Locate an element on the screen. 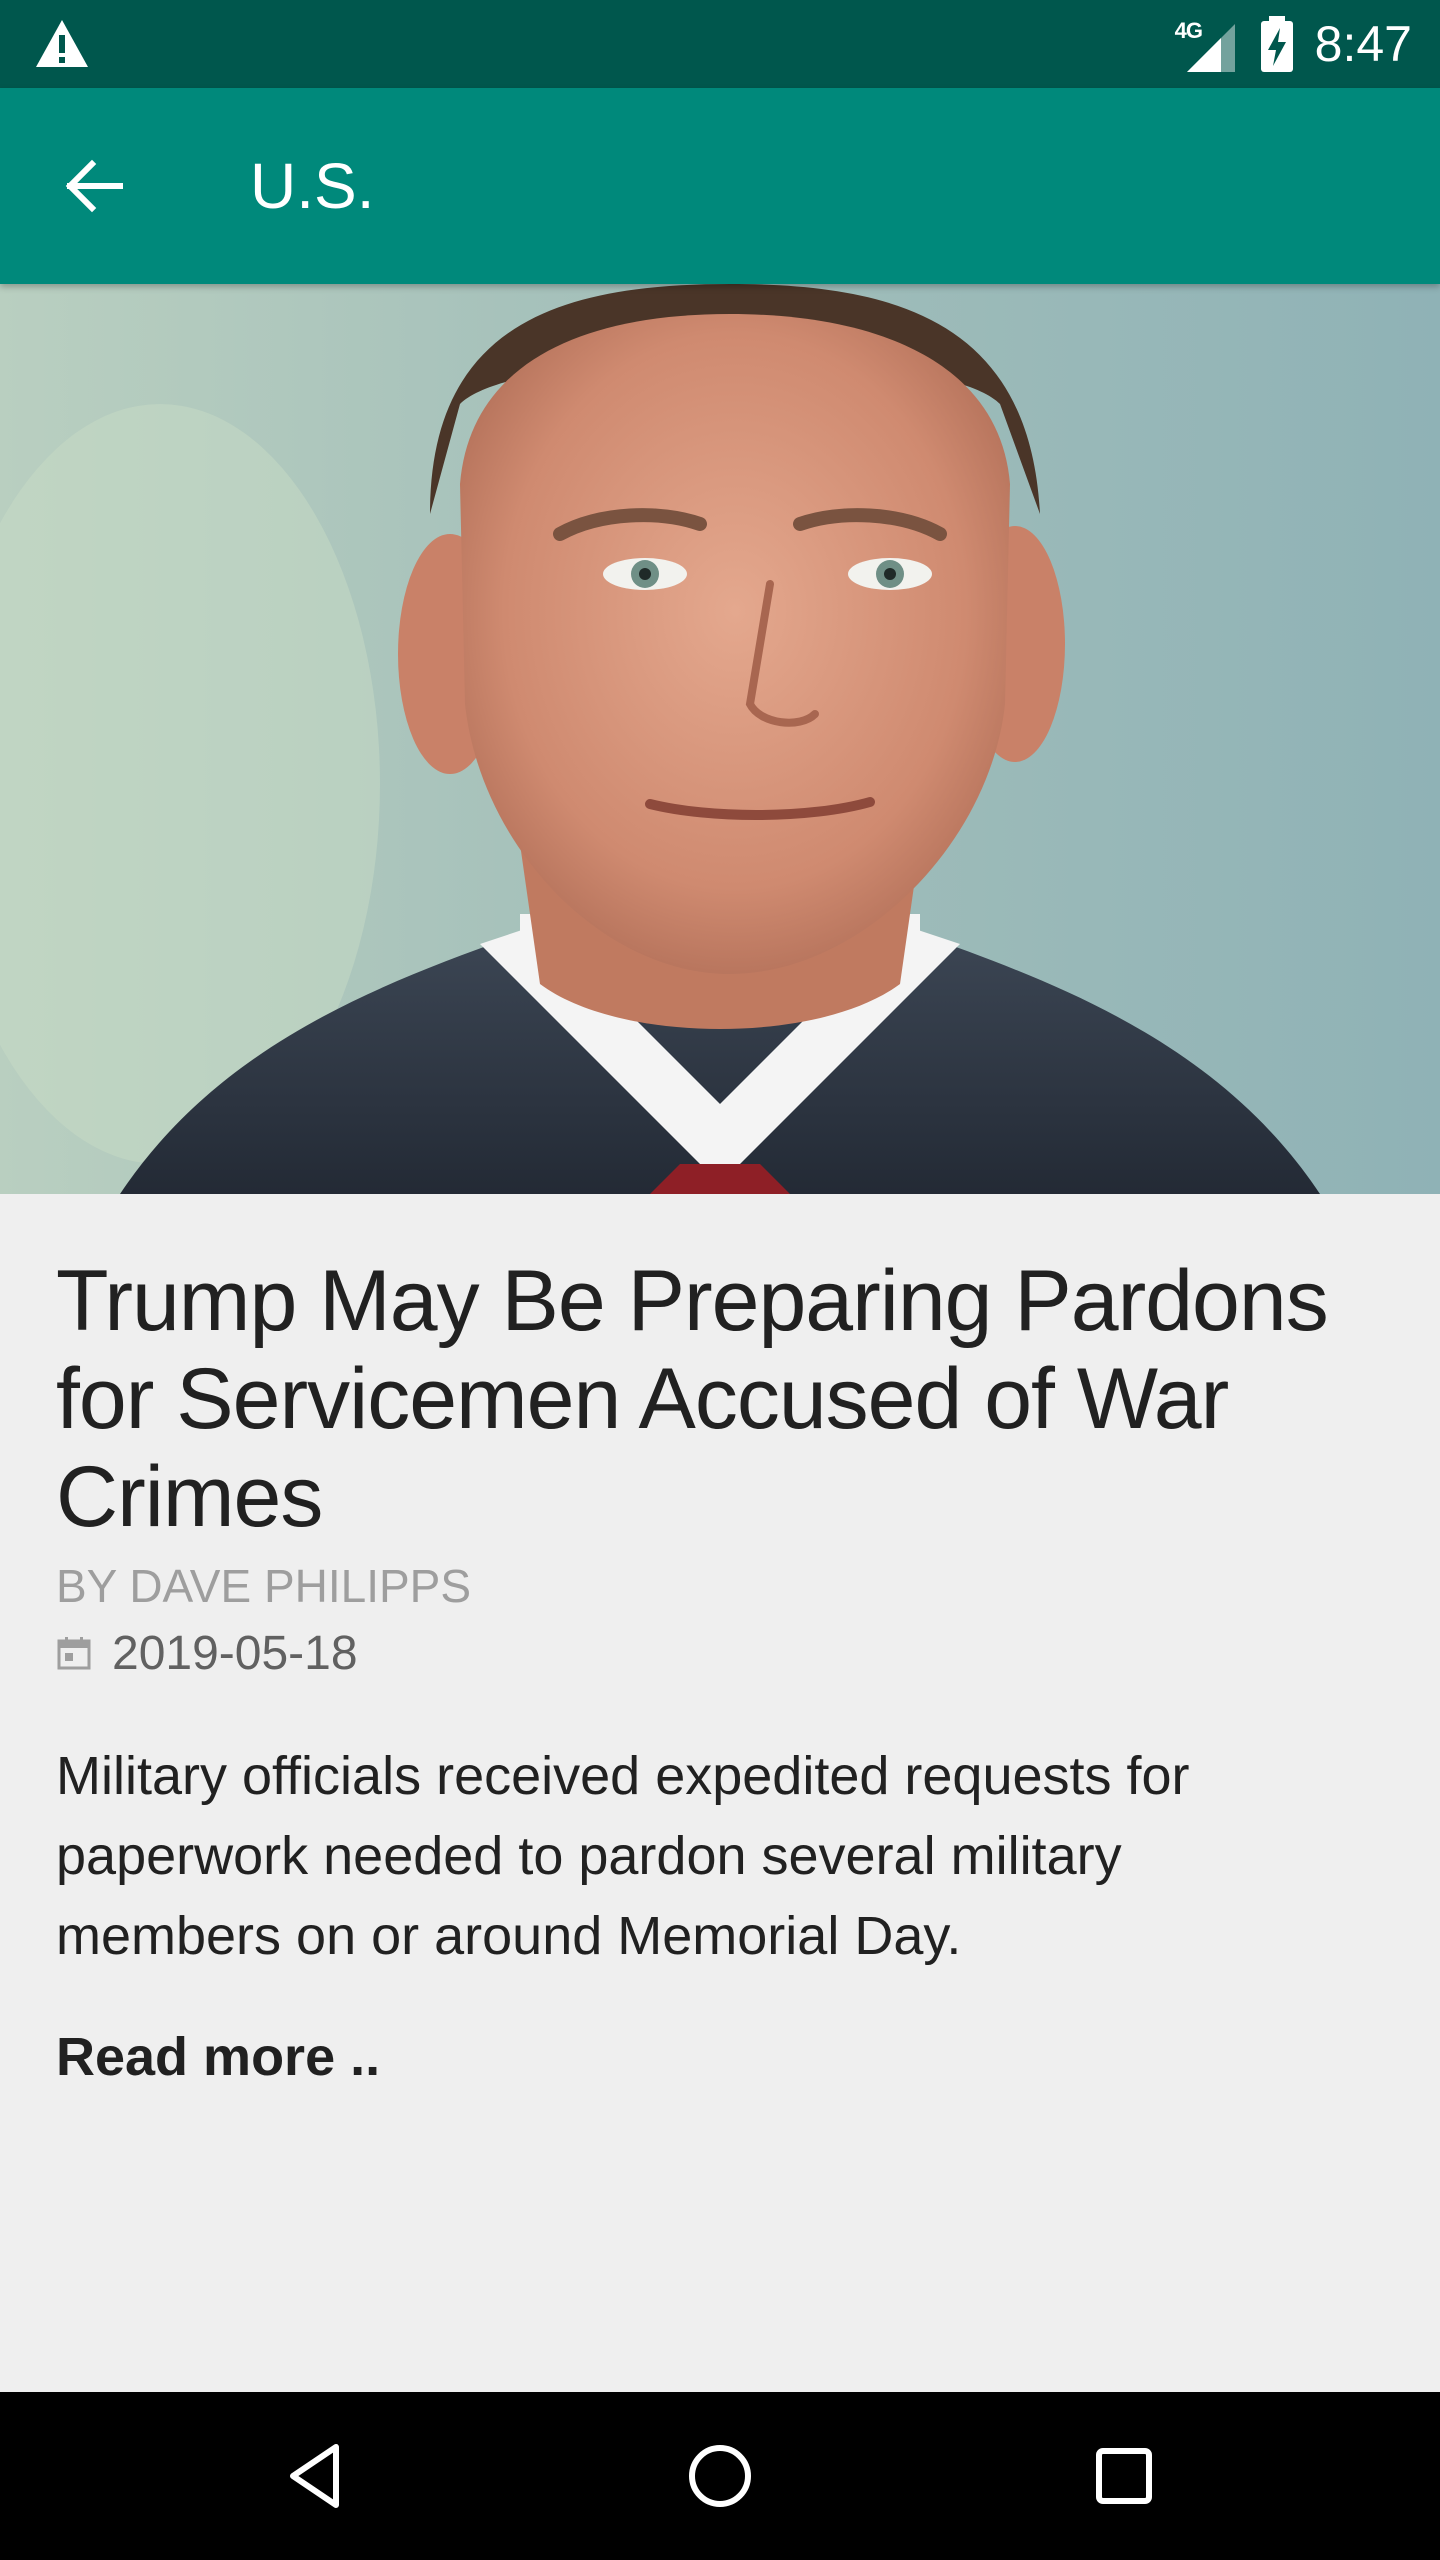  system-navigation-bar is located at coordinates (720, 2476).